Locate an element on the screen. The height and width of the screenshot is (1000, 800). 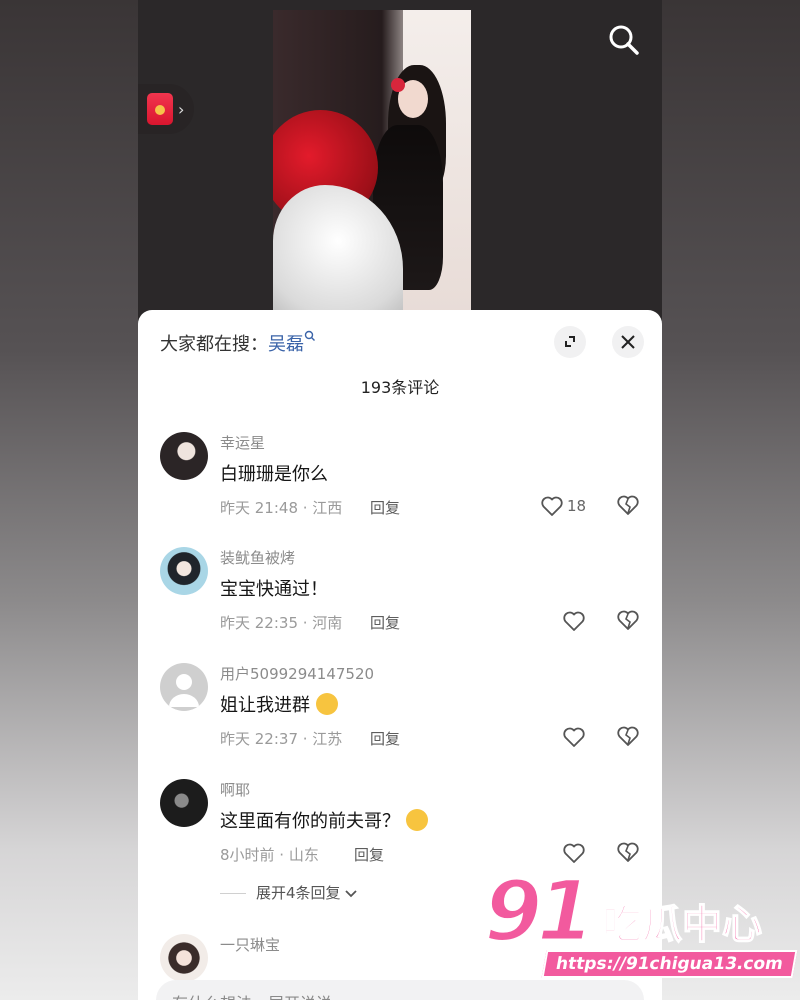
red-packet-icon is located at coordinates (160, 109).